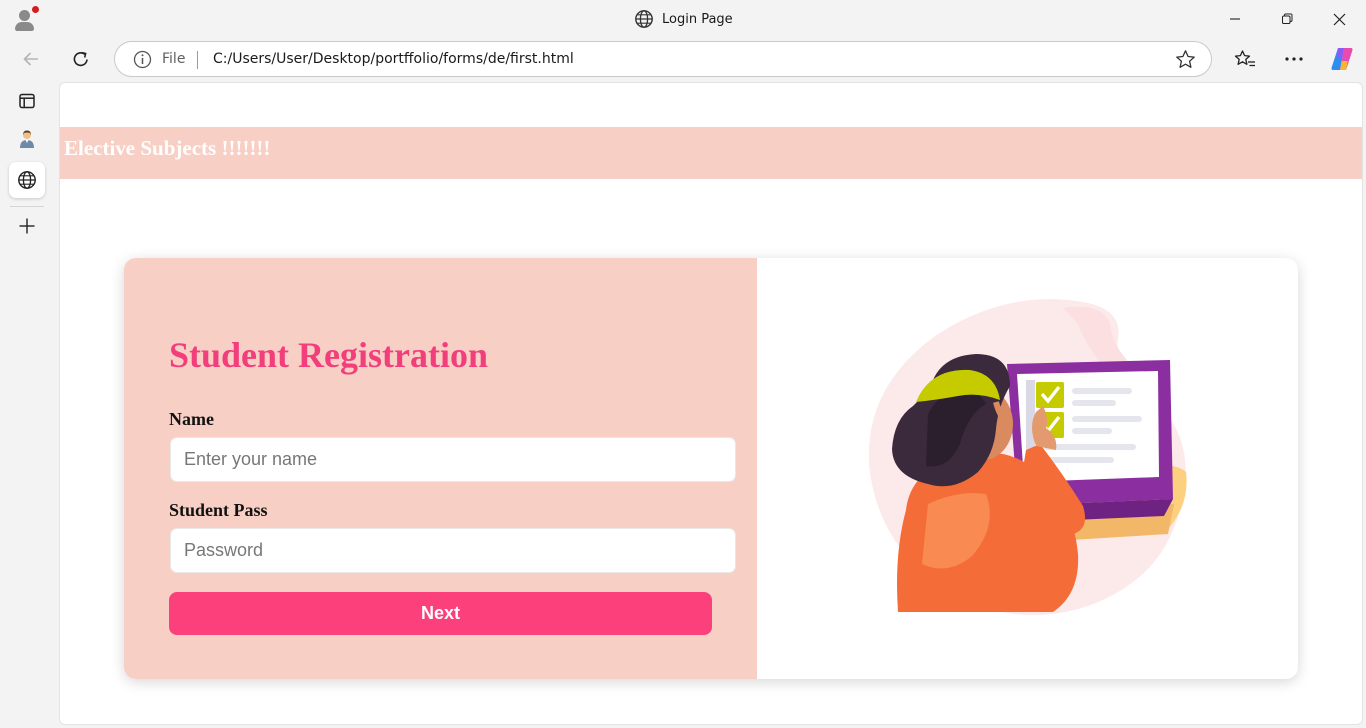 Image resolution: width=1366 pixels, height=728 pixels. I want to click on sidebar-tab-profile, so click(27, 139).